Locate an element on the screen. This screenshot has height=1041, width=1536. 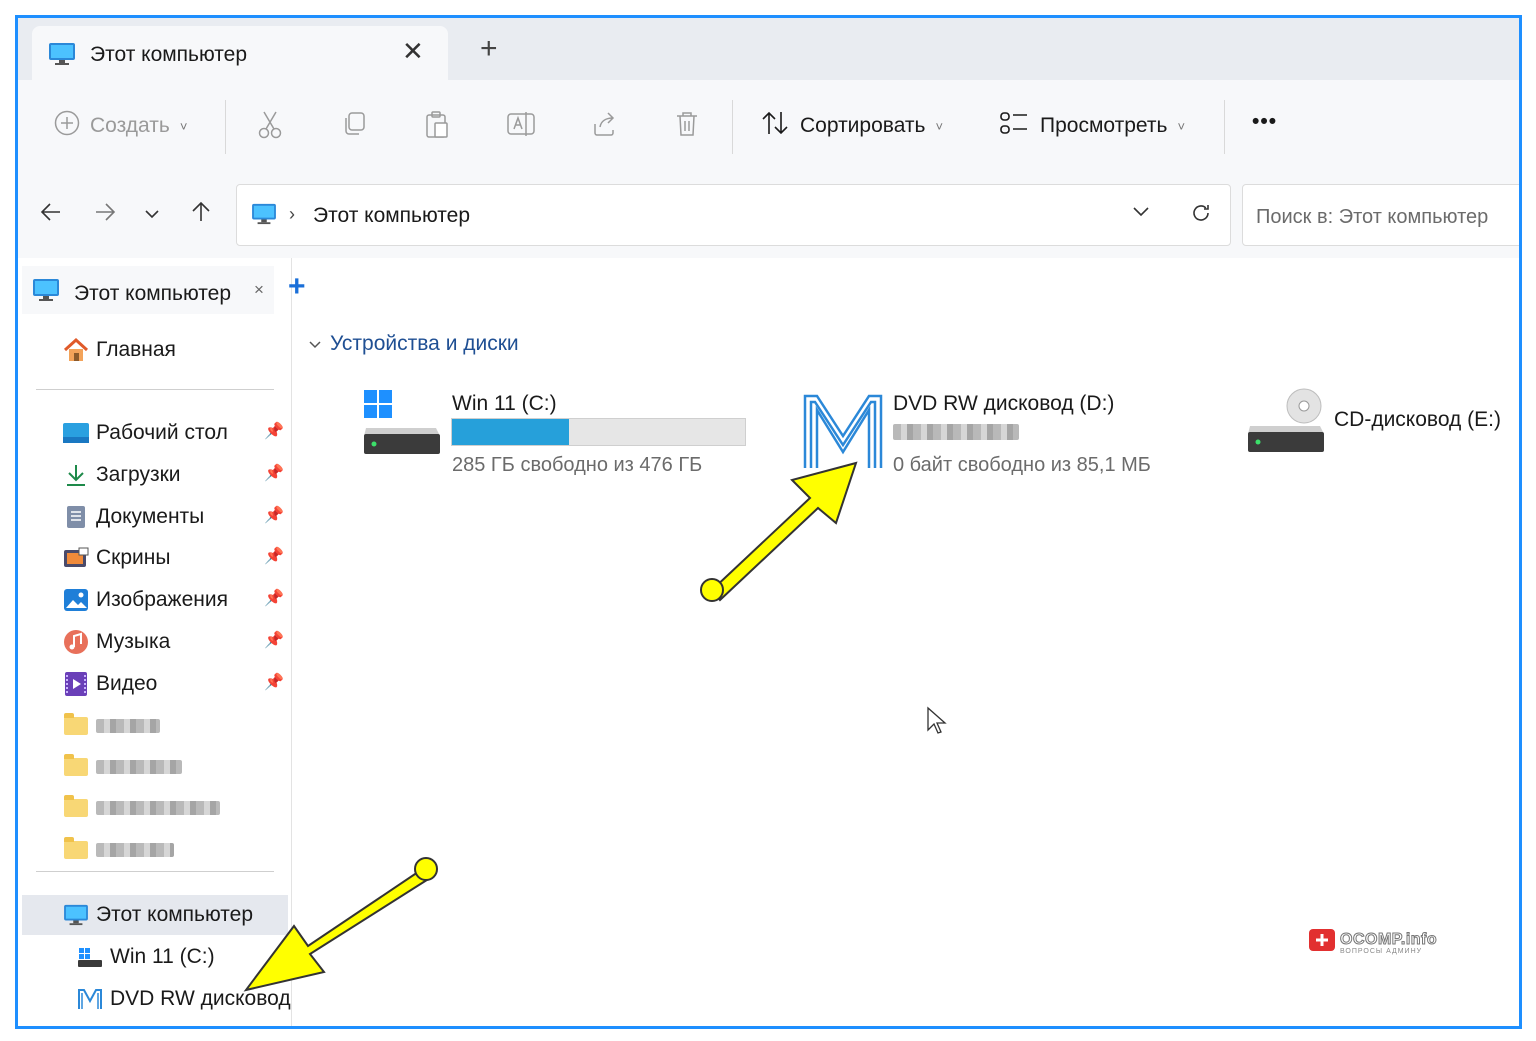
watermark-logo-icon is located at coordinates (1322, 943).